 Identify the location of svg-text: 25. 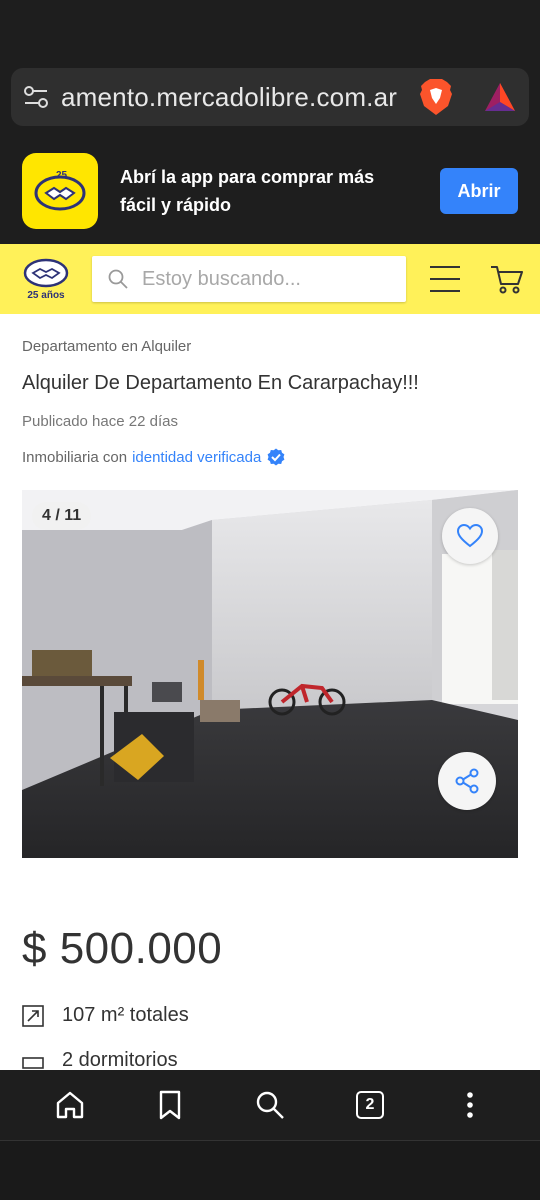
(62, 175).